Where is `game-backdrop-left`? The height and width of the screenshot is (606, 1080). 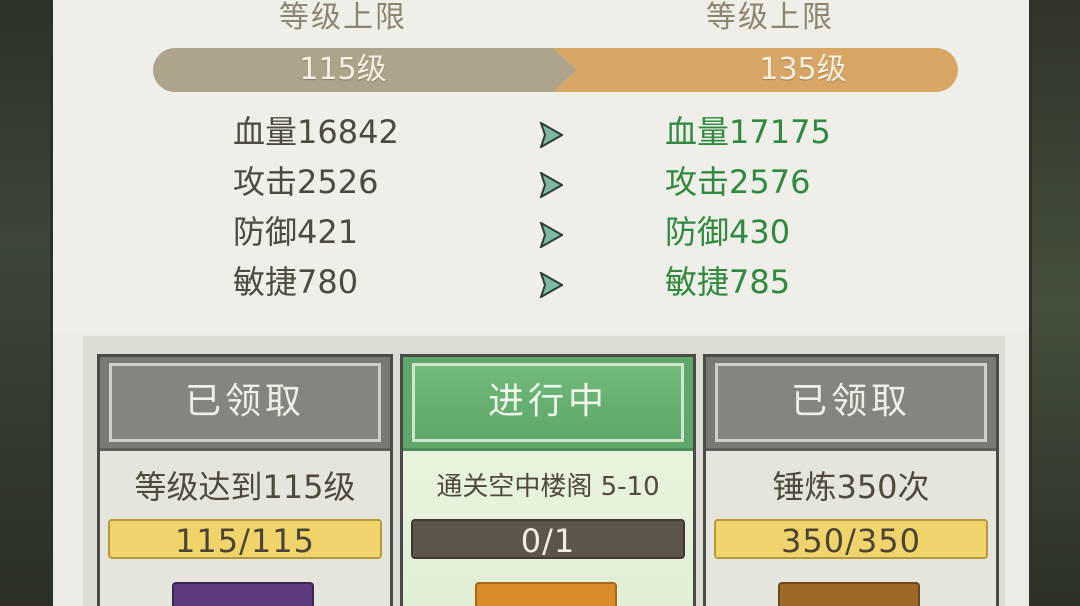 game-backdrop-left is located at coordinates (25, 303).